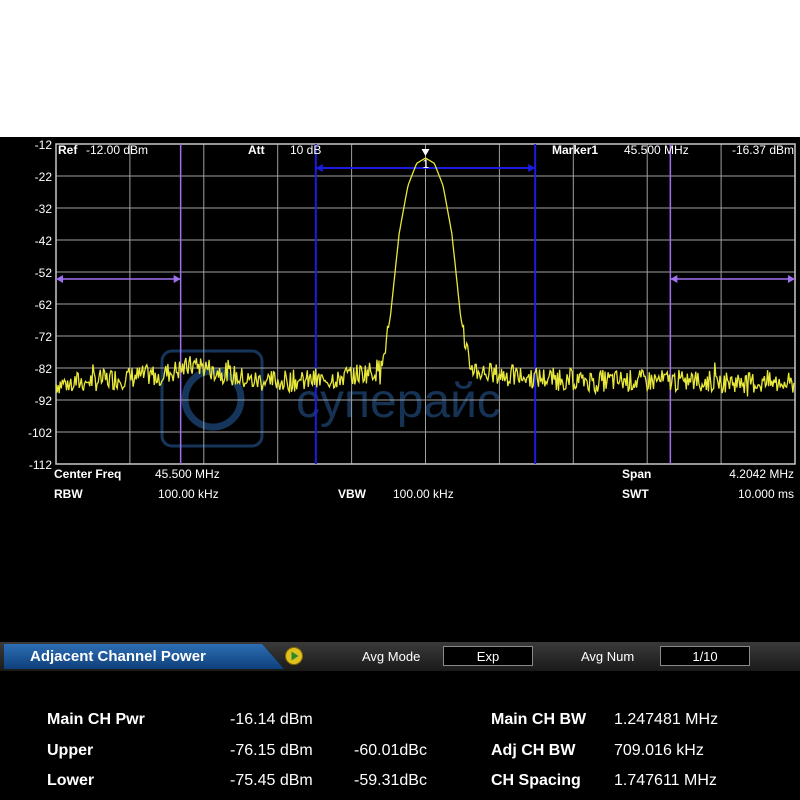 The height and width of the screenshot is (800, 800). Describe the element at coordinates (44, 273) in the screenshot. I see `y-tick-label: -52` at that location.